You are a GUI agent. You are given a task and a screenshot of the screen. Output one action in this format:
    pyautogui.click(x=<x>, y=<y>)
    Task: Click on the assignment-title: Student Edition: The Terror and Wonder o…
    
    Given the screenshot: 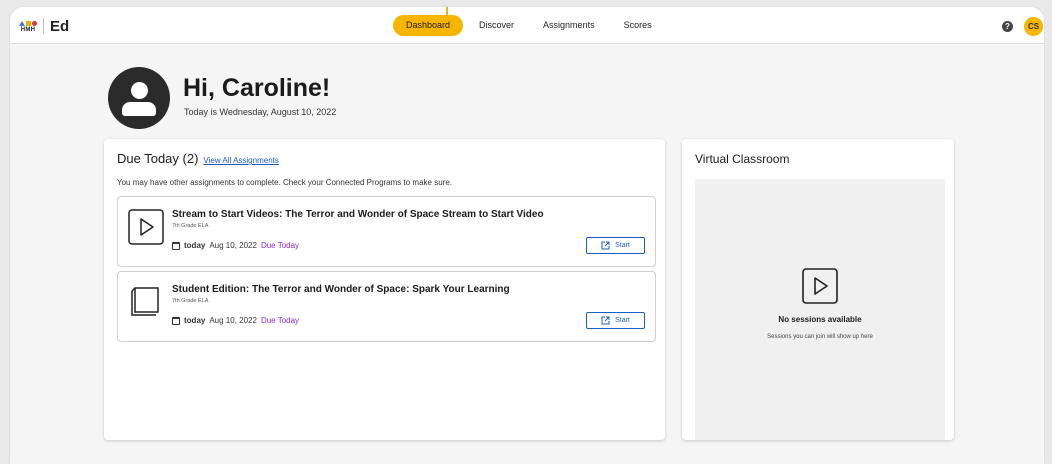 What is the action you would take?
    pyautogui.click(x=341, y=289)
    